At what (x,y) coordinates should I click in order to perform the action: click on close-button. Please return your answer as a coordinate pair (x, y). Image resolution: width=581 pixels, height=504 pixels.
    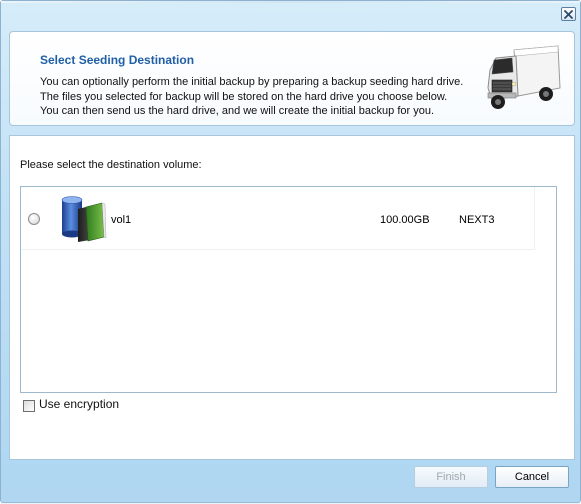
    Looking at the image, I should click on (568, 14).